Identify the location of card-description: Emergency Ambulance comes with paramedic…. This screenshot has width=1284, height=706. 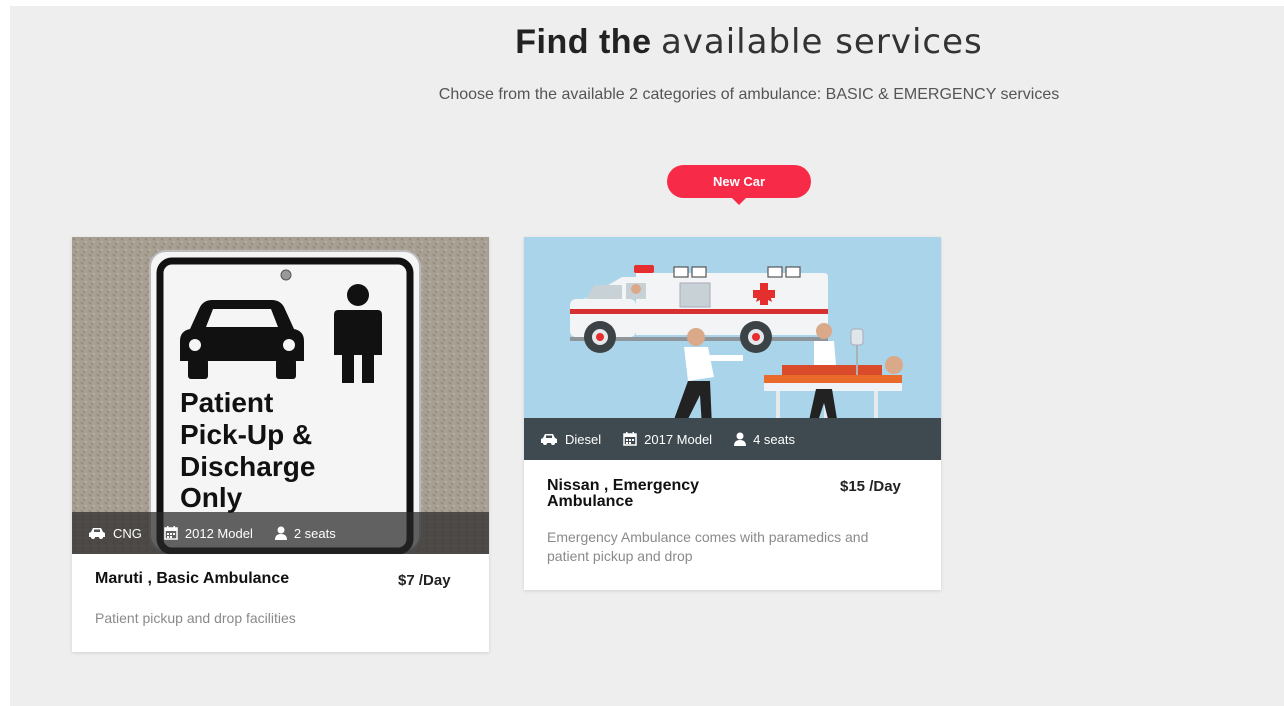
(708, 546).